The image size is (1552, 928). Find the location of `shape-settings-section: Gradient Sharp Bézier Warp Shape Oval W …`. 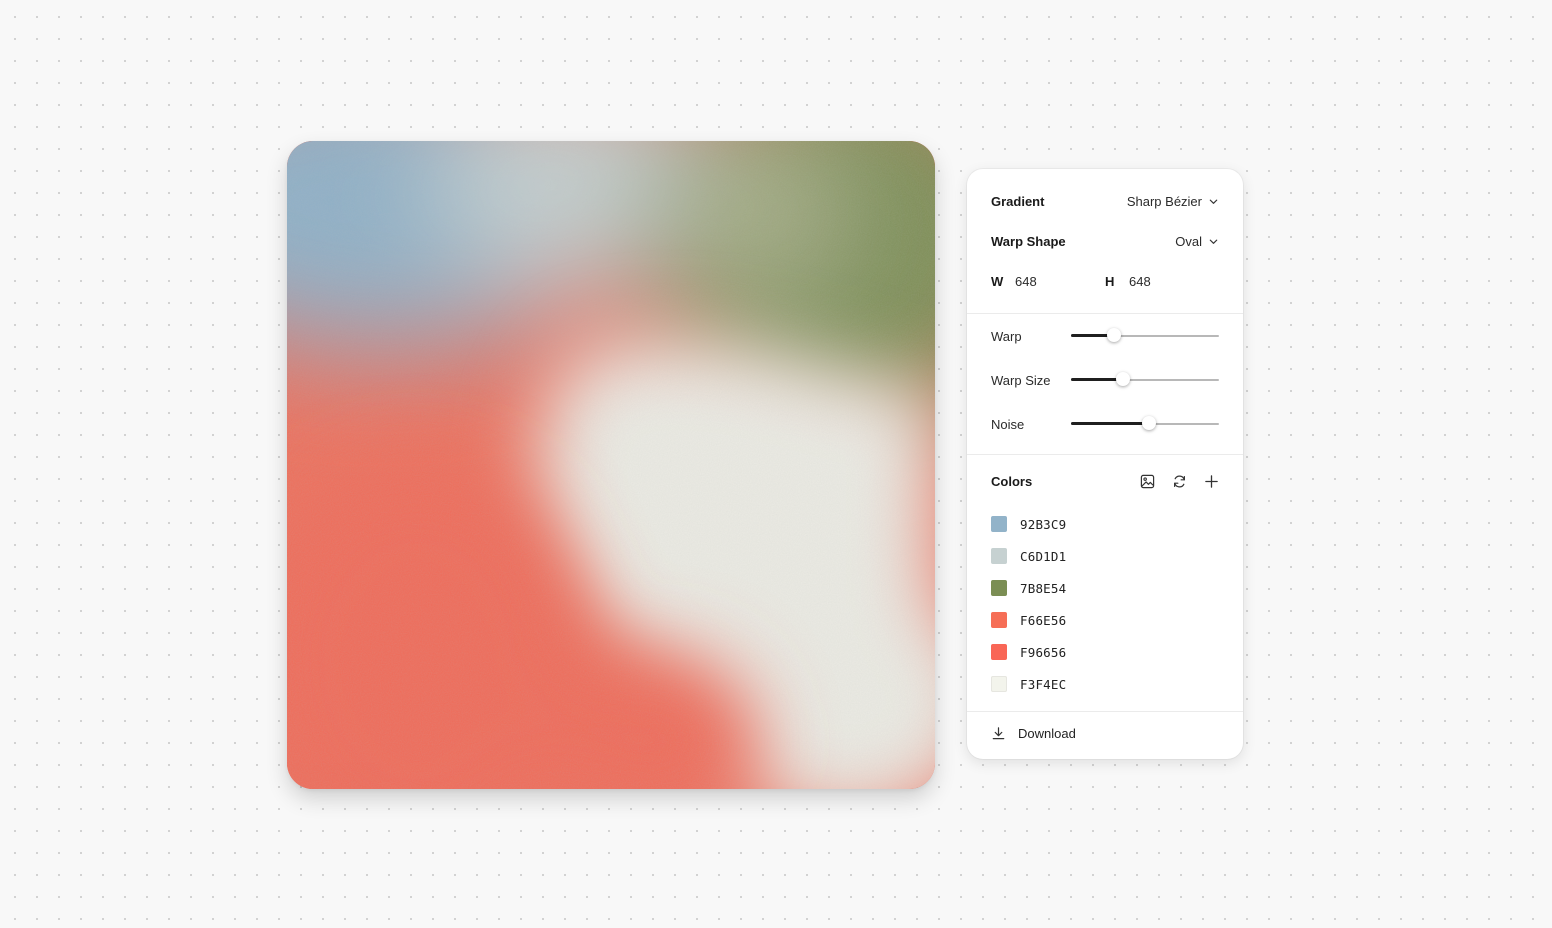

shape-settings-section: Gradient Sharp Bézier Warp Shape Oval W … is located at coordinates (1105, 241).